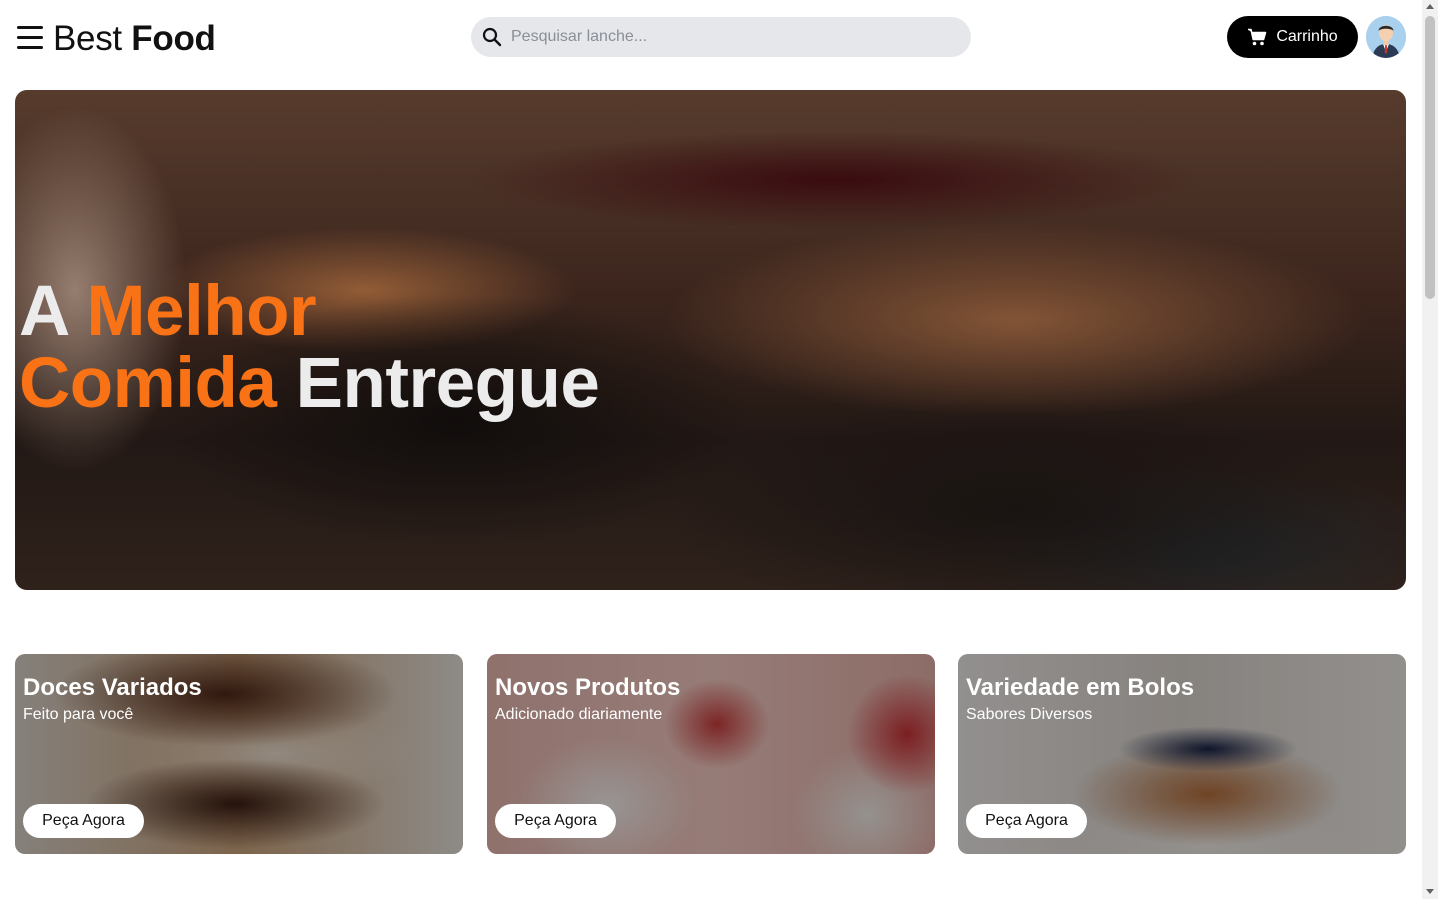  What do you see at coordinates (148, 383) in the screenshot?
I see `hero-word-accent: Comida` at bounding box center [148, 383].